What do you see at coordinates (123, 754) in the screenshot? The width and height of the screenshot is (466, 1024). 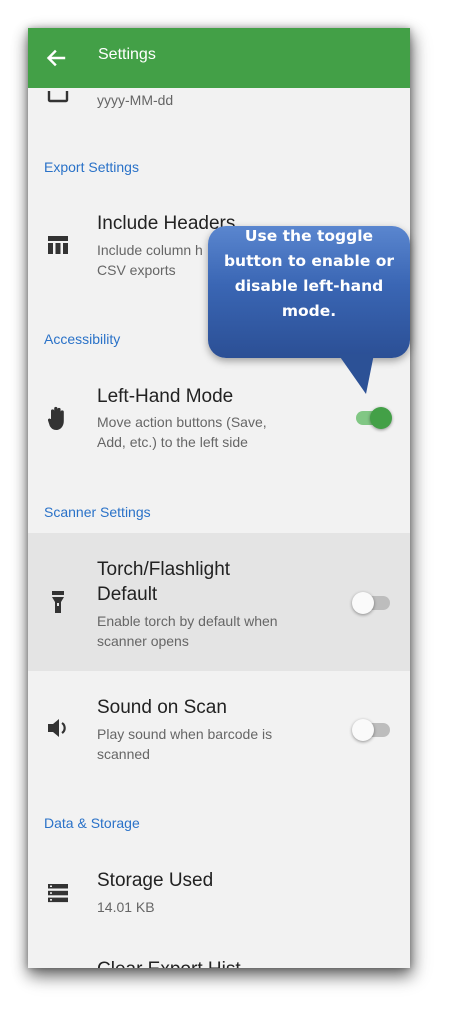 I see `sound-on-scan-subtitle-2: scanned` at bounding box center [123, 754].